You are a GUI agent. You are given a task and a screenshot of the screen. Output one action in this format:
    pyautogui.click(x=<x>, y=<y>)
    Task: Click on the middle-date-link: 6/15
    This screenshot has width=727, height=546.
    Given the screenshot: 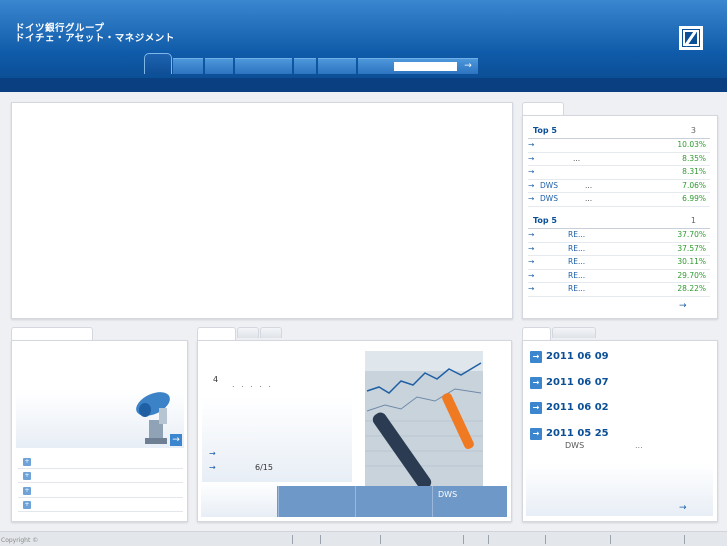 What is the action you would take?
    pyautogui.click(x=264, y=467)
    